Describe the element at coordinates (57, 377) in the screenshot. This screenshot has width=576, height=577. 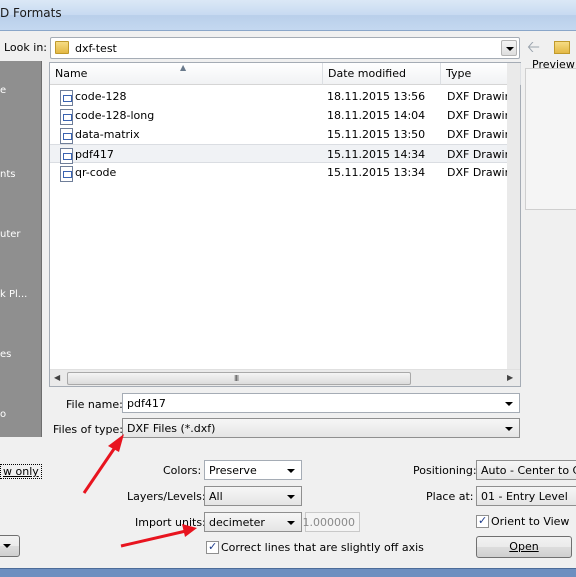
I see `scroll-left-icon: ◀` at that location.